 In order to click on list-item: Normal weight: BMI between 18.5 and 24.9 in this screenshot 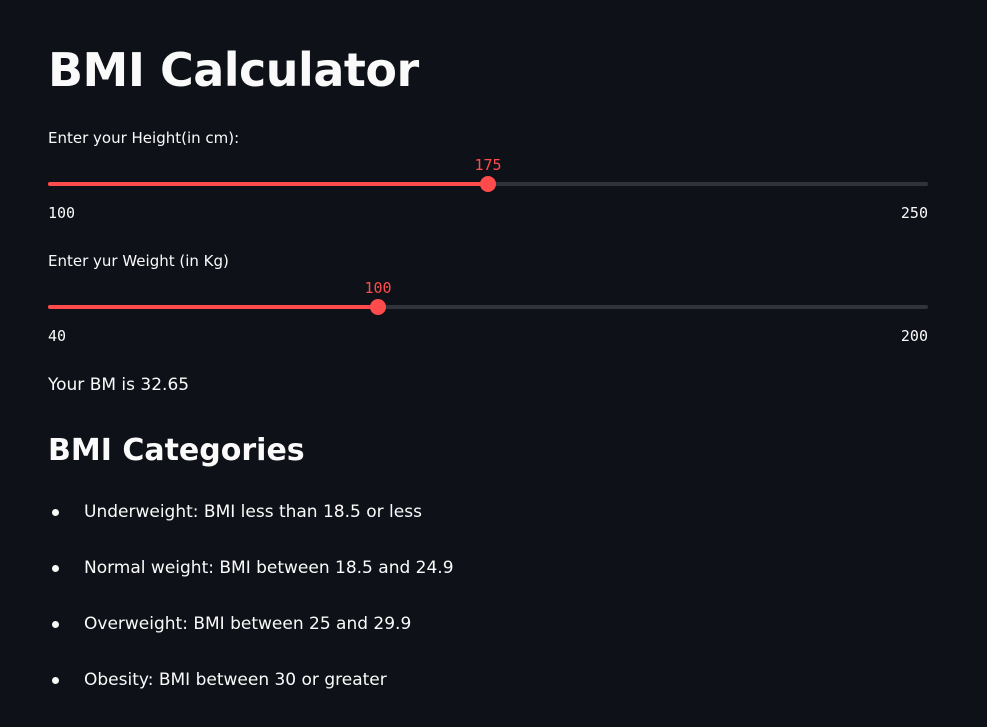, I will do `click(450, 584)`.